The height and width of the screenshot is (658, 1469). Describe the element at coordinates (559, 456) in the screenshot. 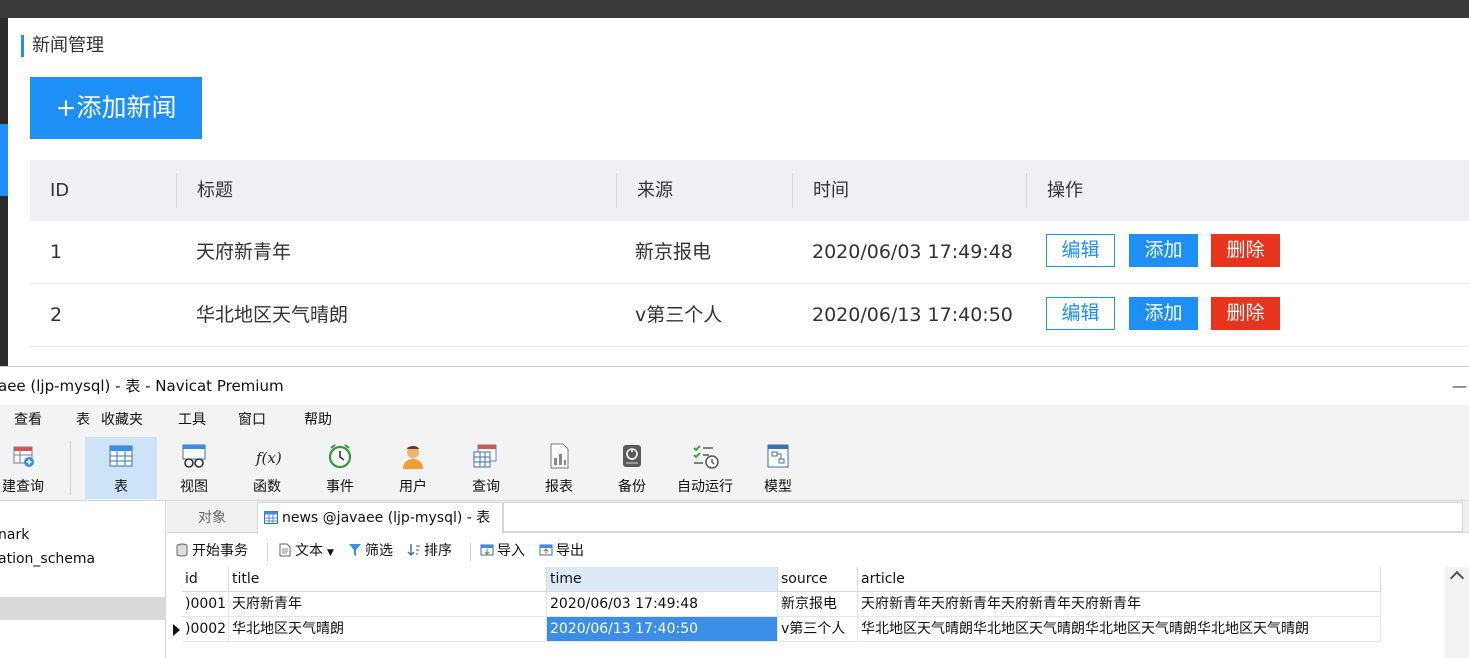

I see `report-icon` at that location.